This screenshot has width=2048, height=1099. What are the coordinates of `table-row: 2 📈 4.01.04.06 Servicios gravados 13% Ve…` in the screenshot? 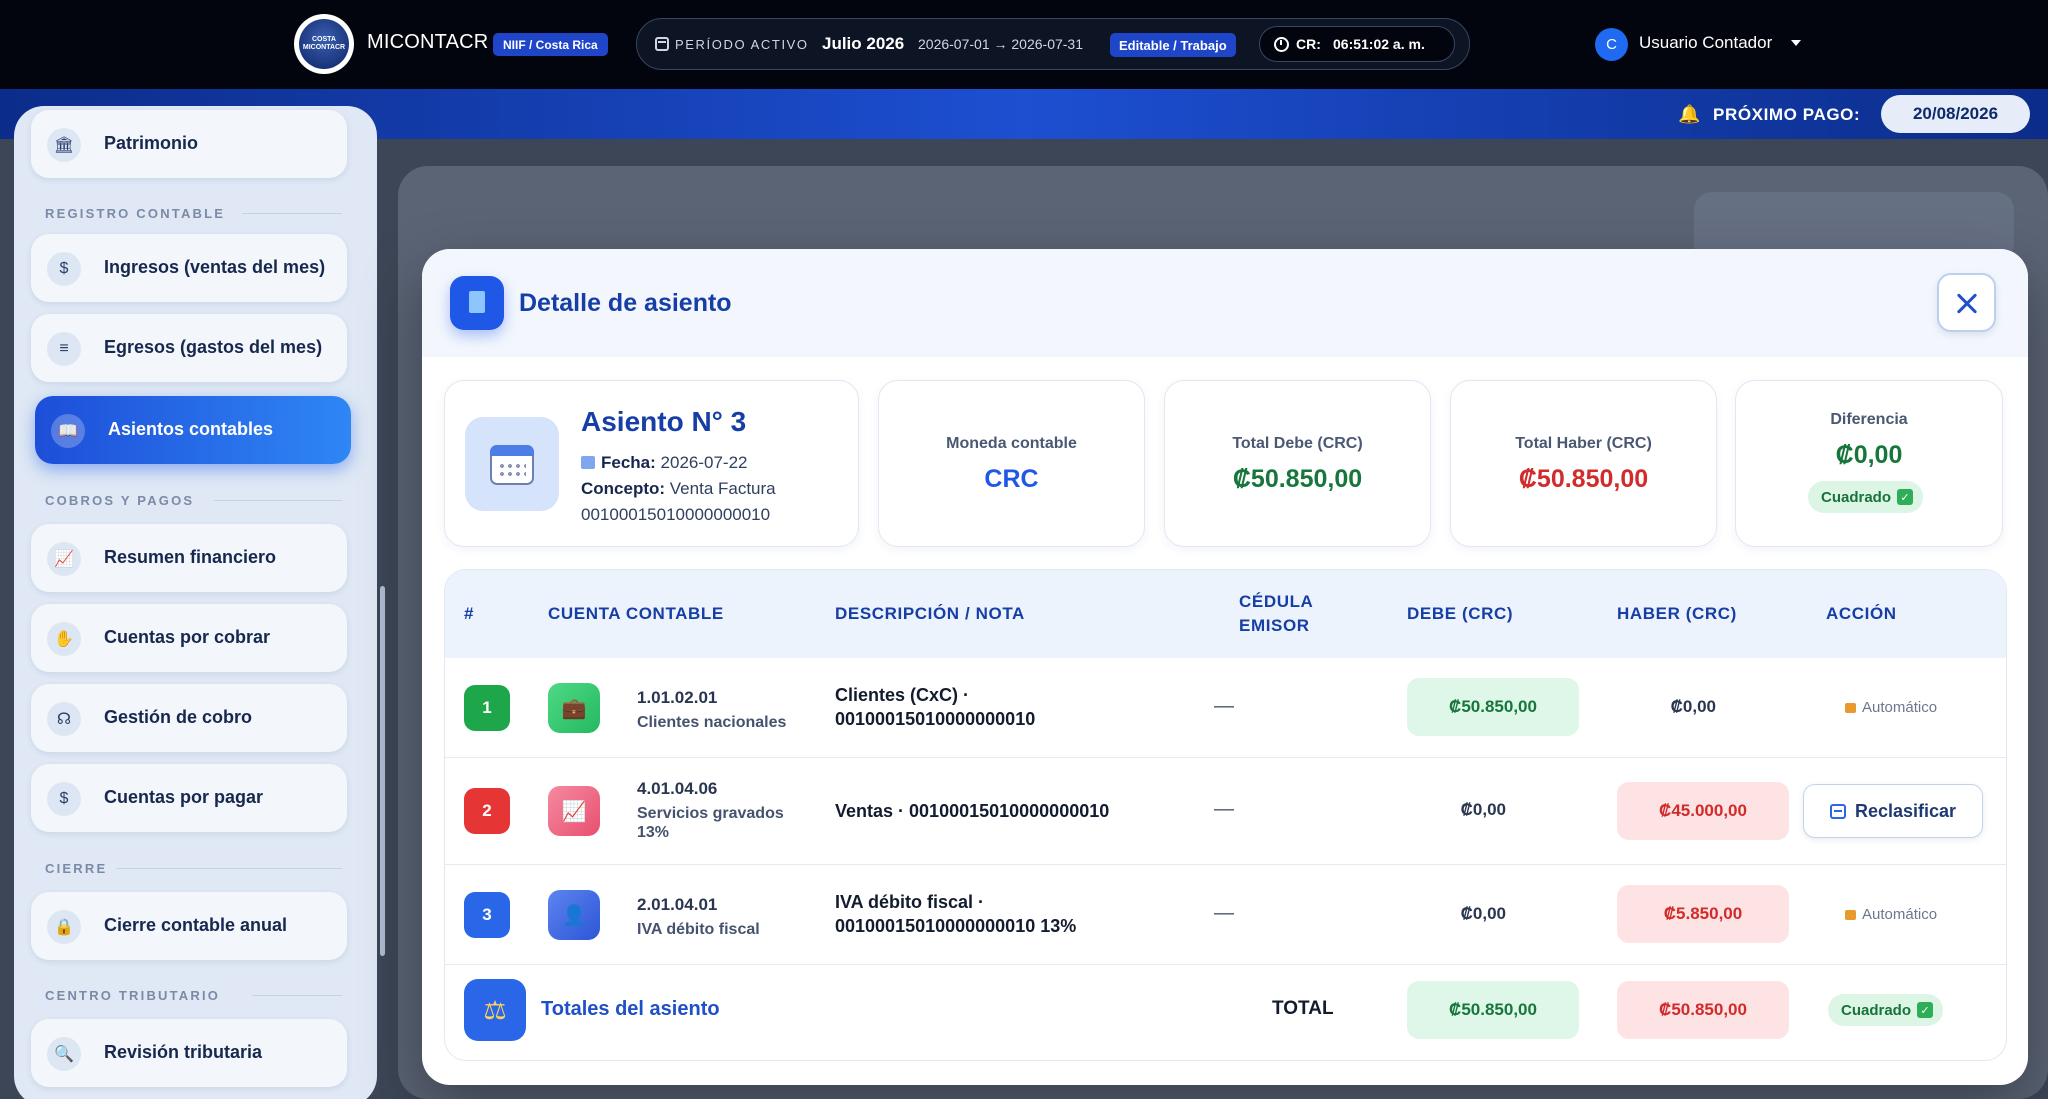 It's located at (1225, 811).